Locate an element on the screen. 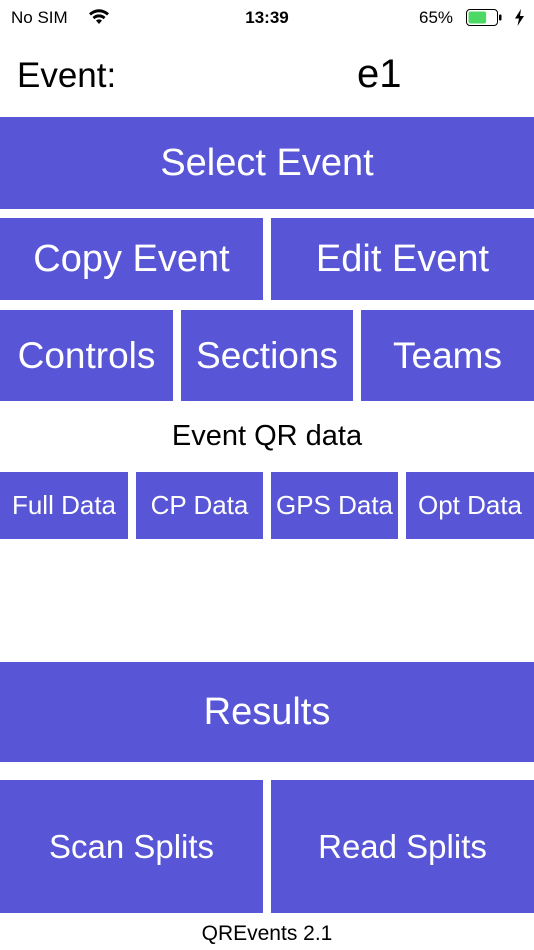  battery-icon is located at coordinates (484, 17).